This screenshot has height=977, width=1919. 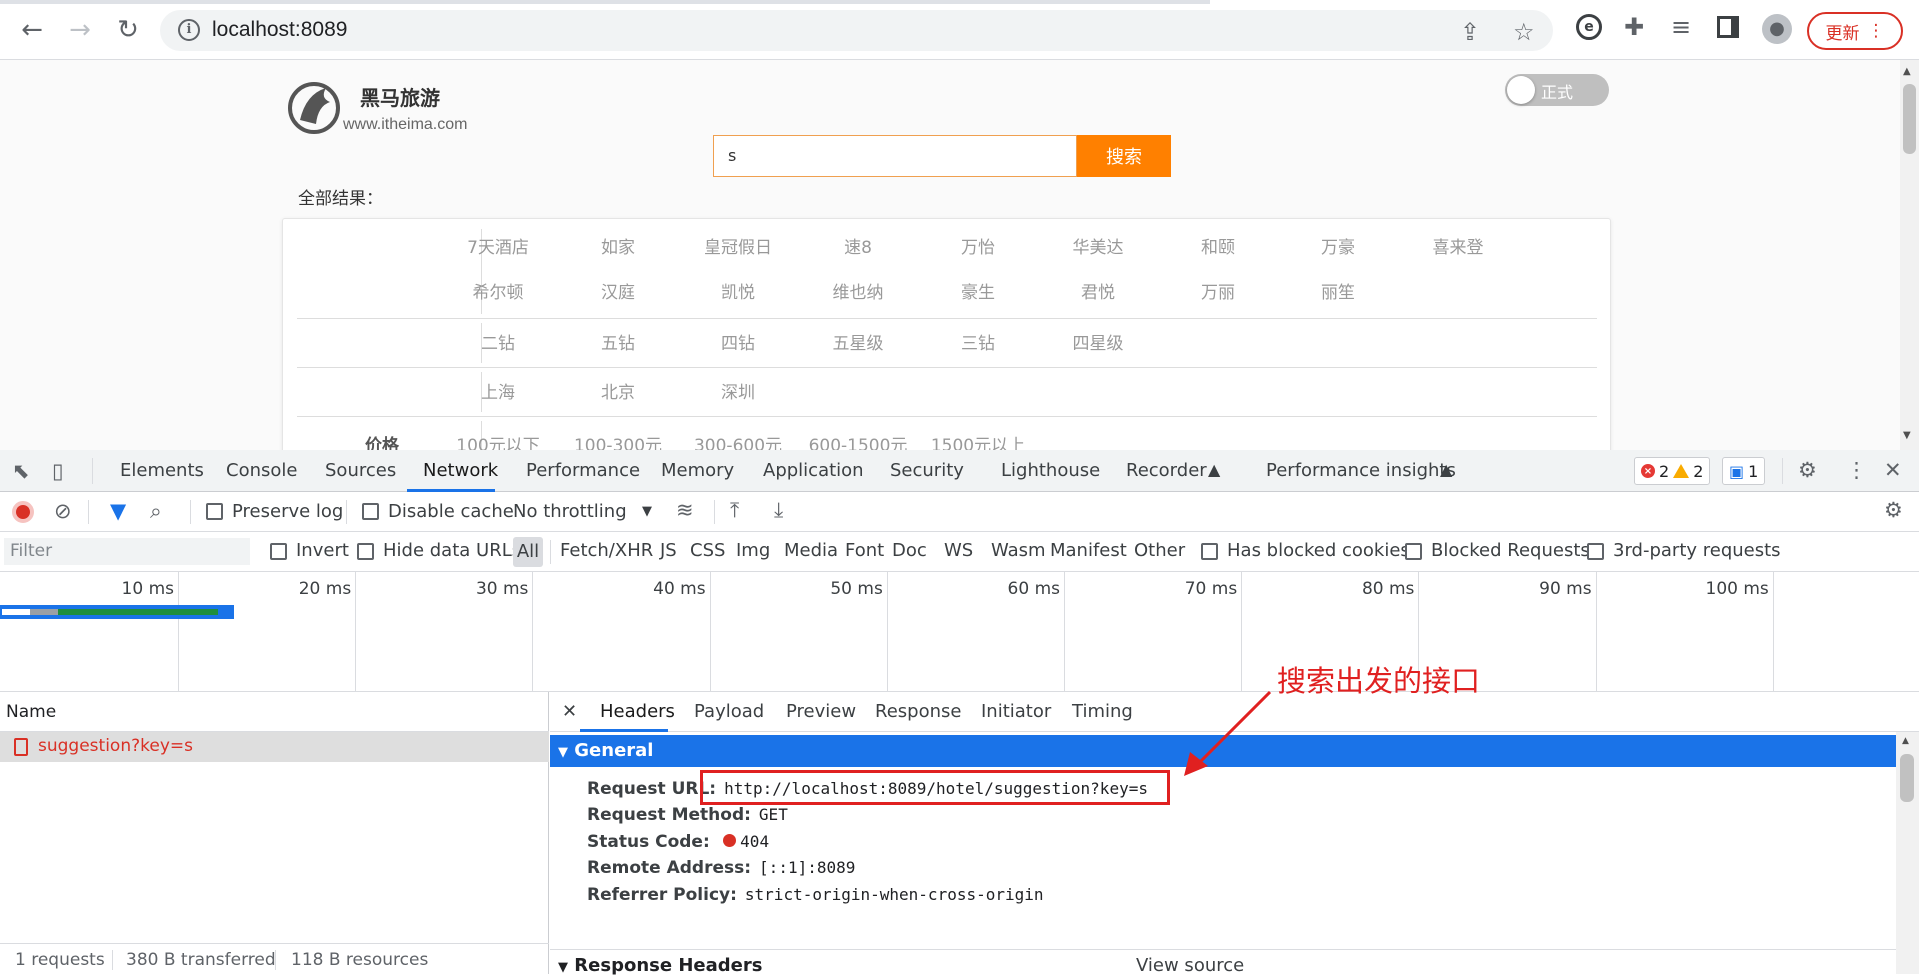 I want to click on filter-input: Filter, so click(x=127, y=551).